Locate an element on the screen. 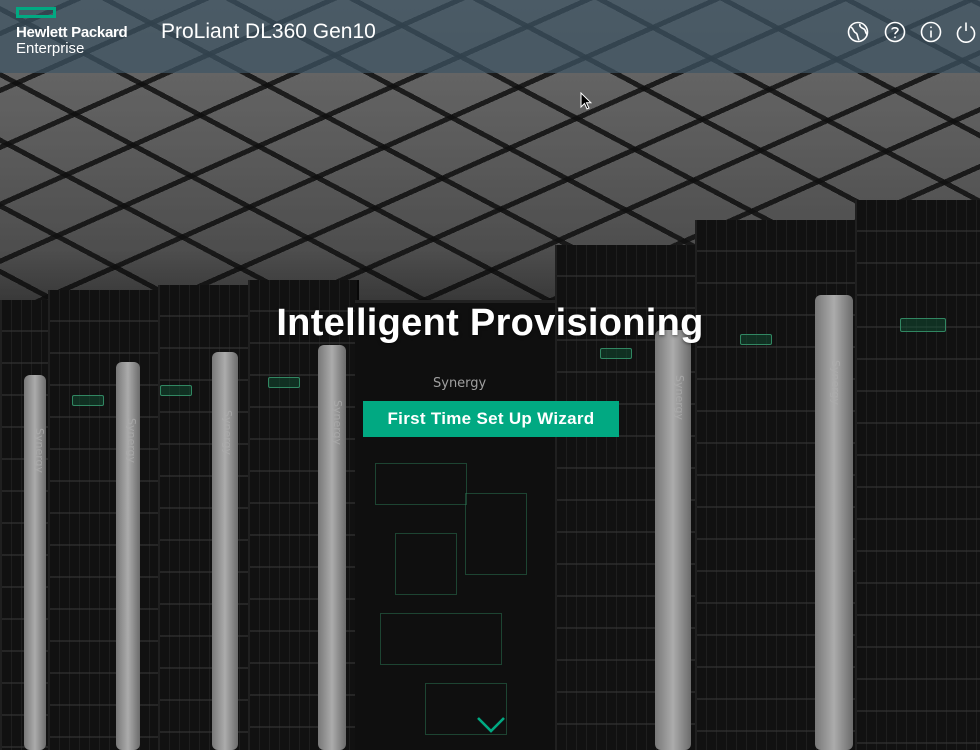 This screenshot has width=980, height=750. info-icon is located at coordinates (931, 32).